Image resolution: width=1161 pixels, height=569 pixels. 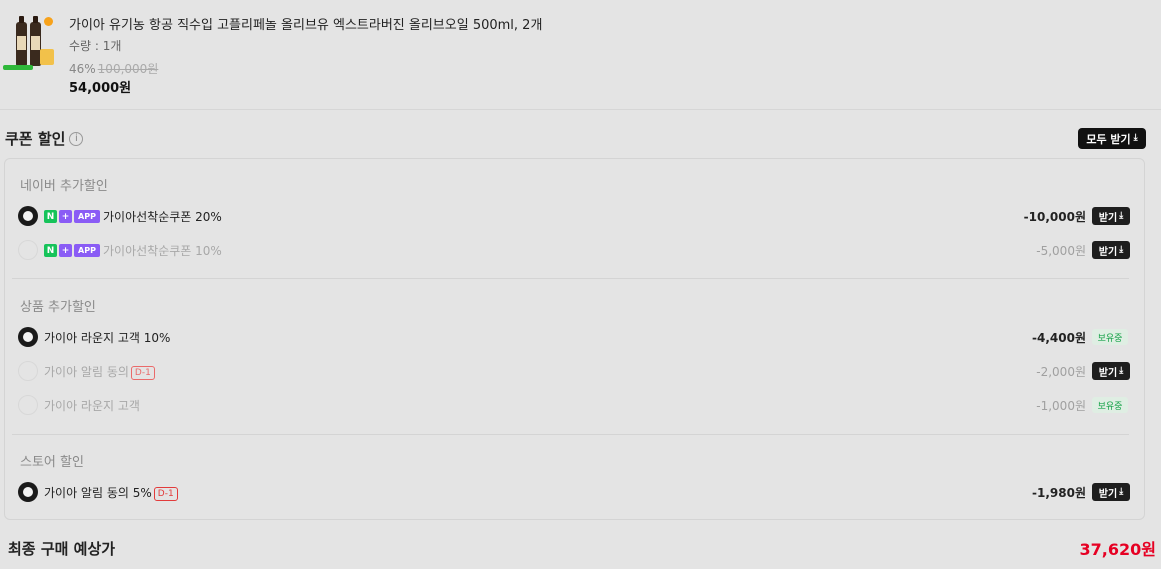 I want to click on coupon-row: N + APP 가이아선착순쿠폰 10% -5,000원 받기 ⤓, so click(x=574, y=250).